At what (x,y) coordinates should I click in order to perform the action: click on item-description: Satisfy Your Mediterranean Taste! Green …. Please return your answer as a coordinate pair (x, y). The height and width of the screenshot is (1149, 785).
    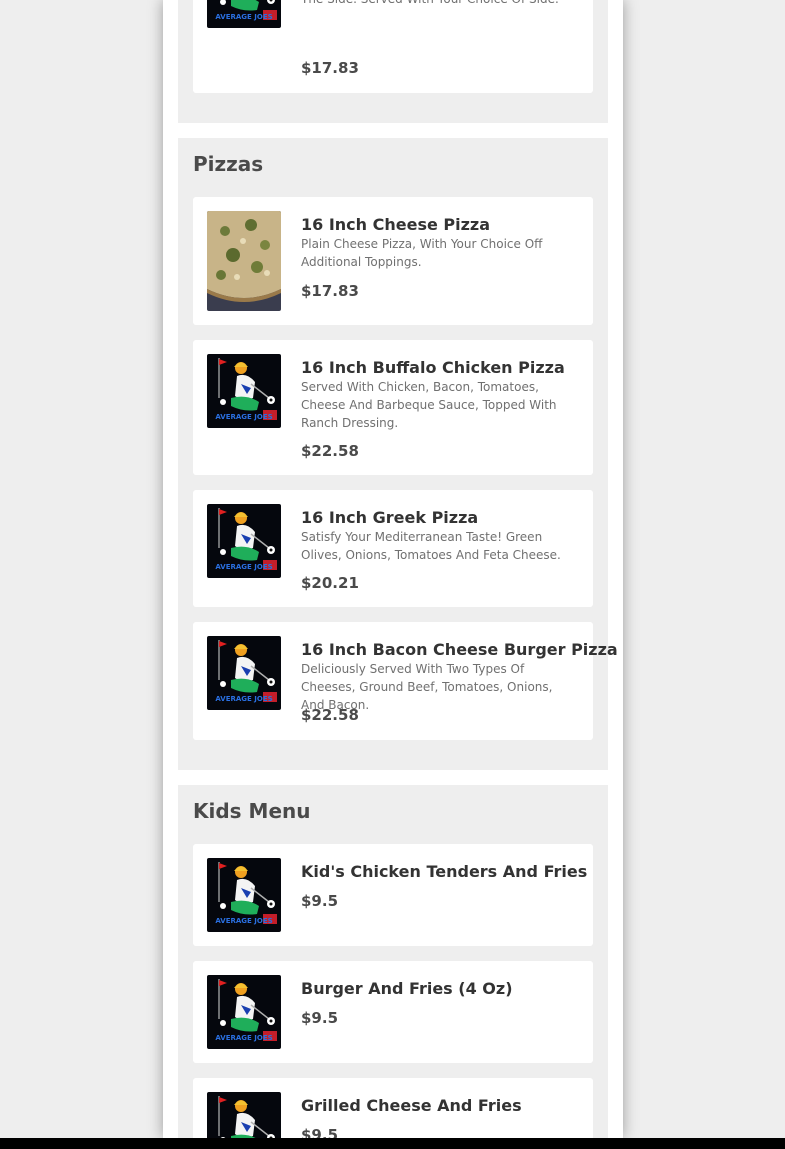
    Looking at the image, I should click on (431, 546).